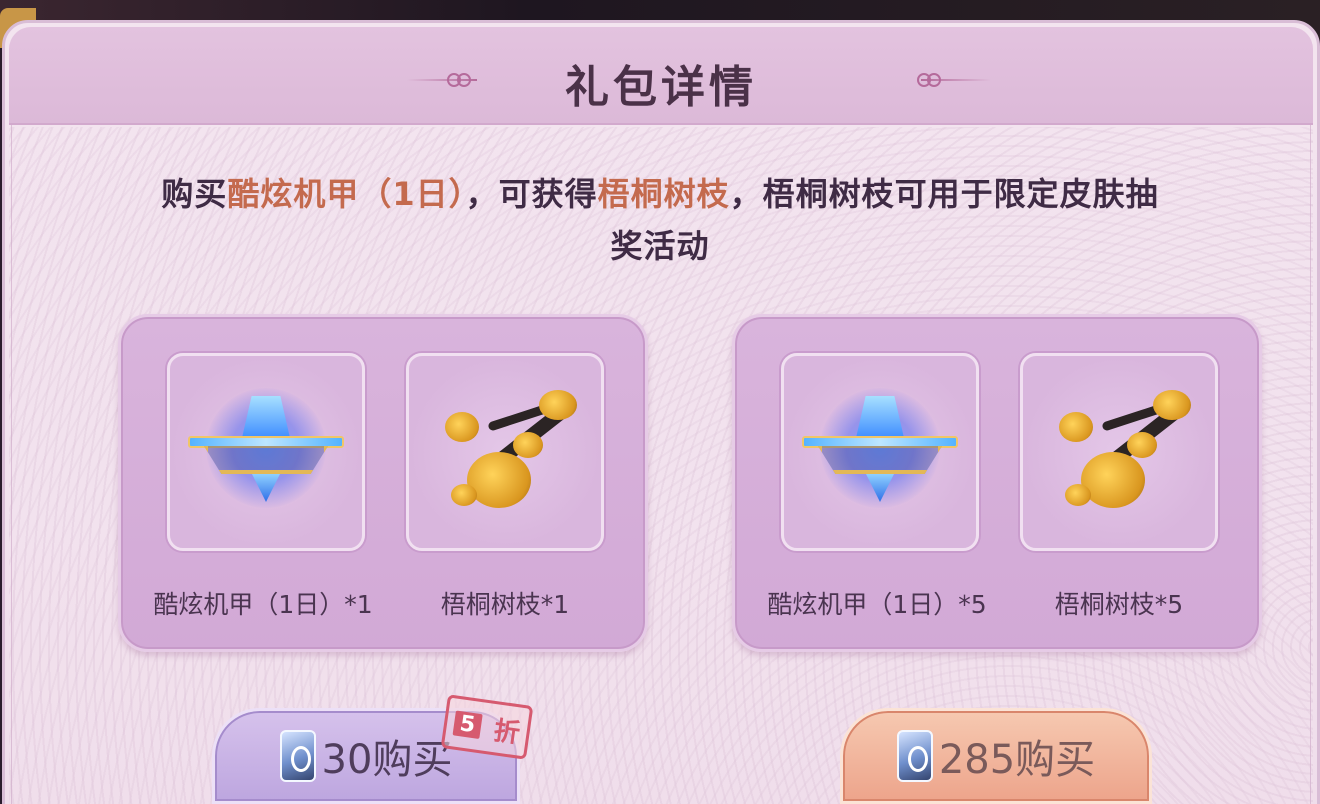 The image size is (1320, 804). What do you see at coordinates (661, 87) in the screenshot?
I see `dialog-title: 礼包详情` at bounding box center [661, 87].